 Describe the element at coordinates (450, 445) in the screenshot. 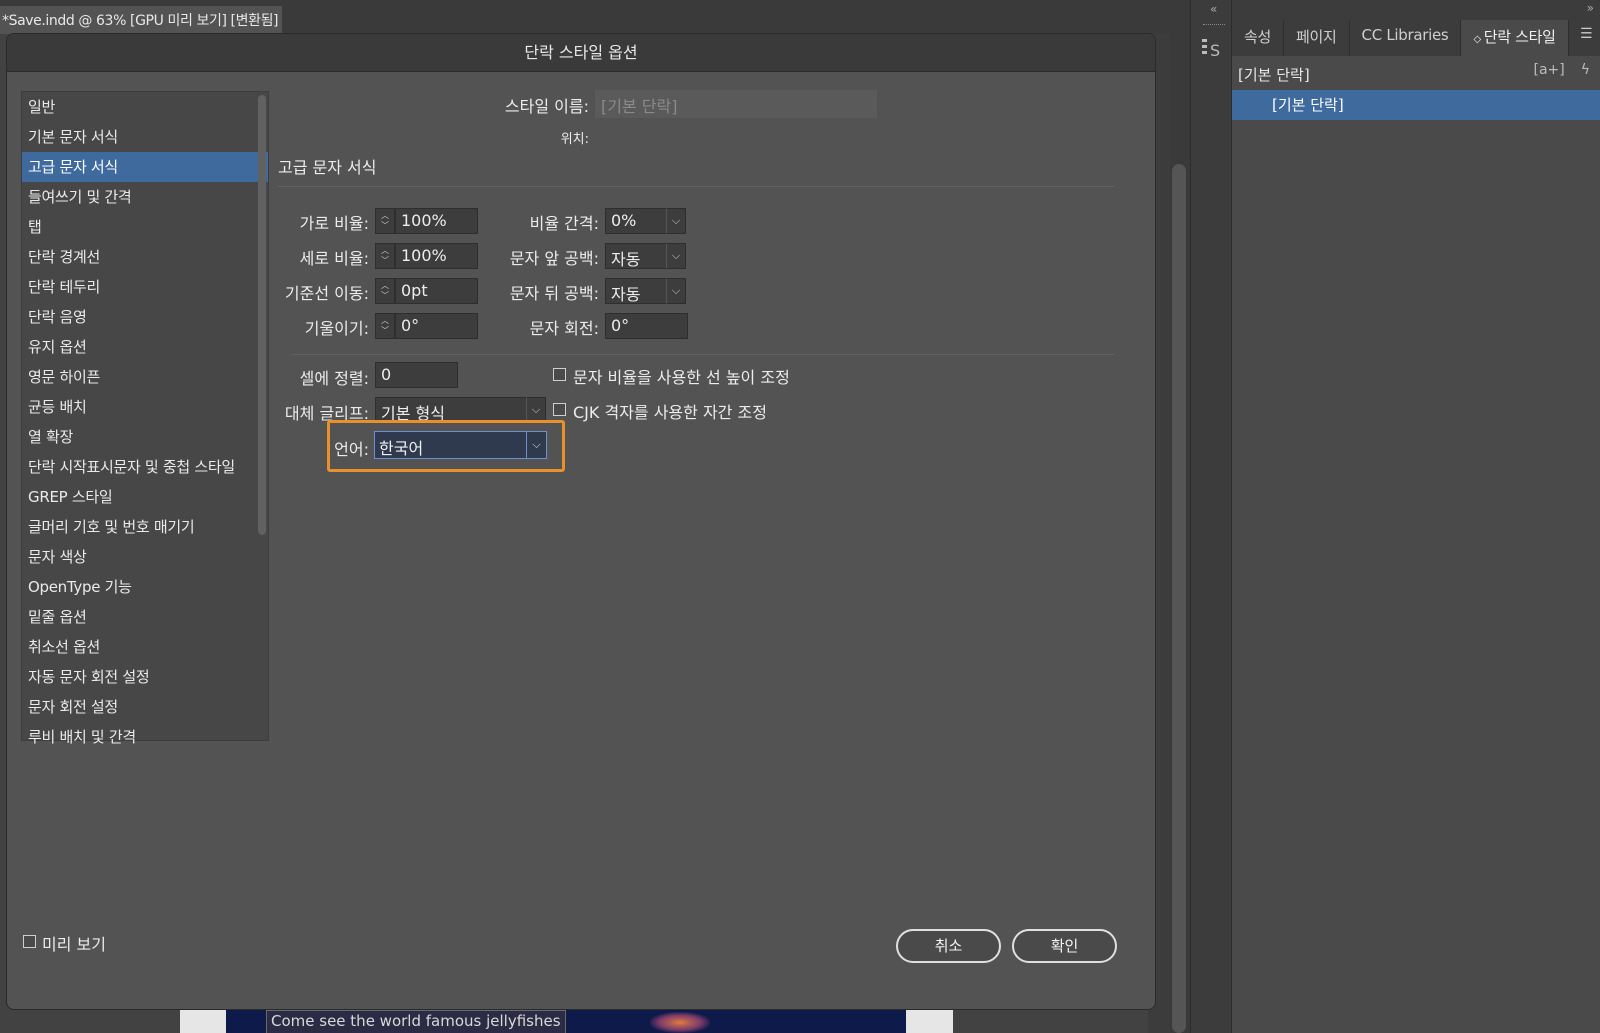

I see `language-select: 한국어` at that location.